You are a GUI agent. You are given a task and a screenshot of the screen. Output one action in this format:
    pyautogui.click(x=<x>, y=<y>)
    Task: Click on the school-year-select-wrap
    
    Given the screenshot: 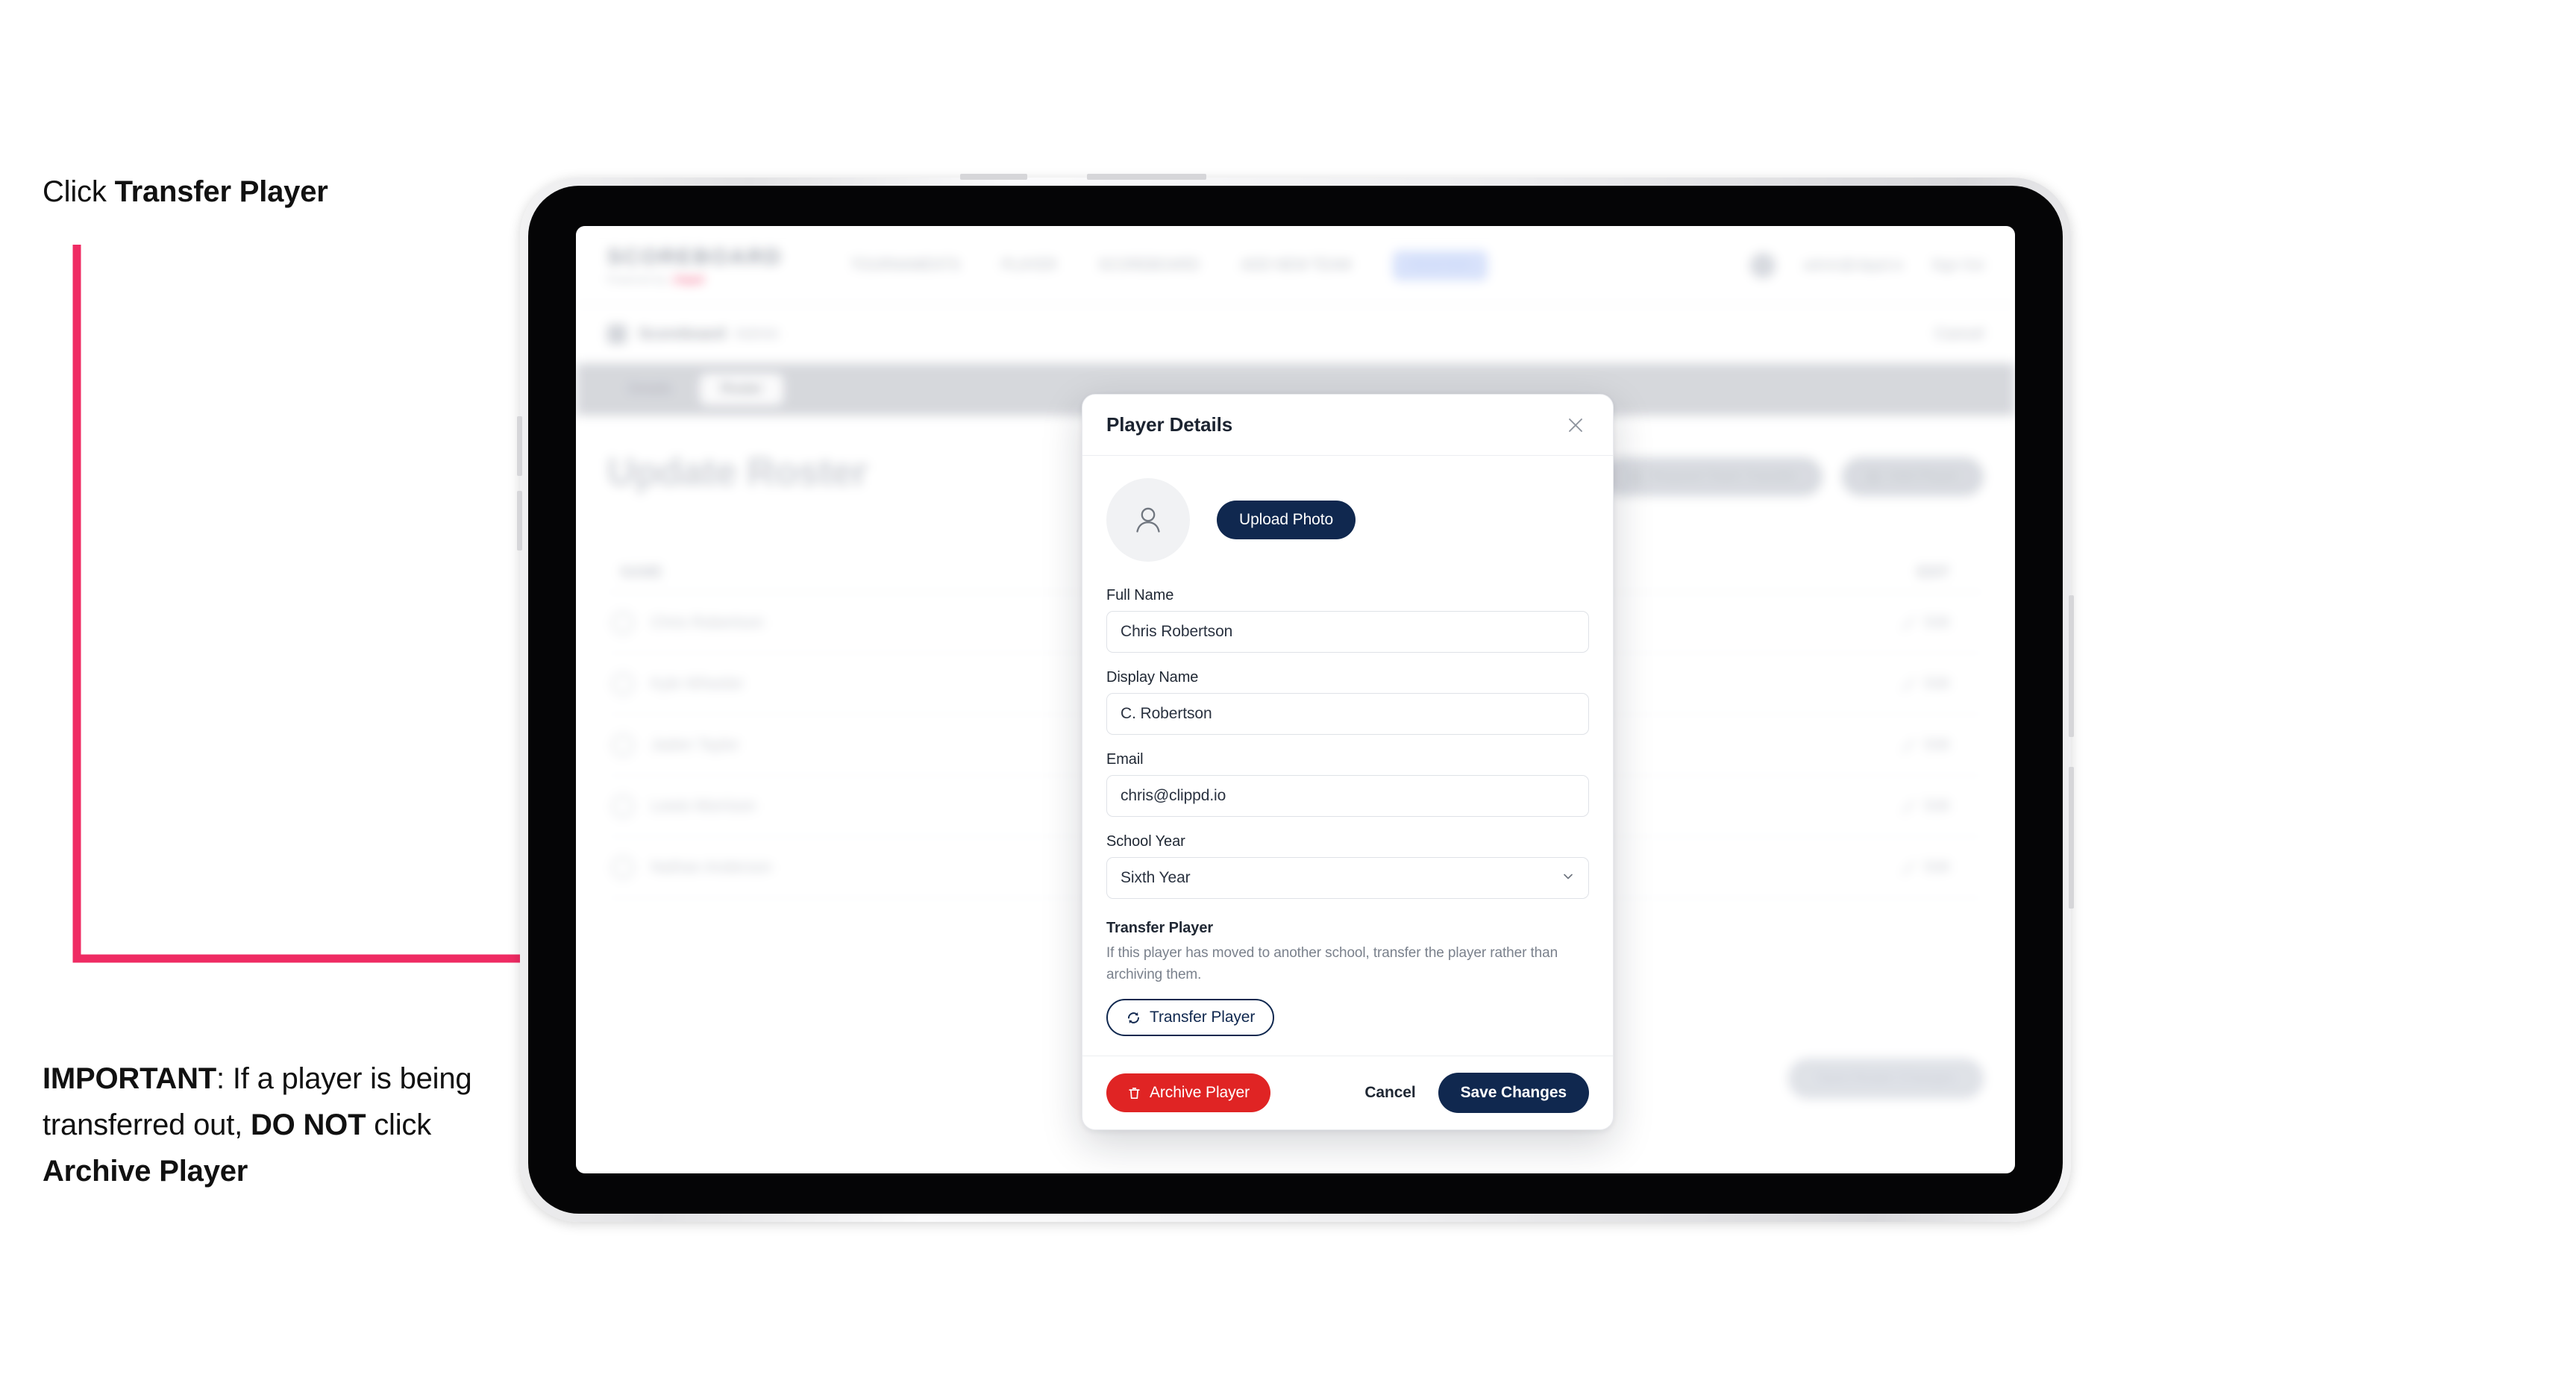 What is the action you would take?
    pyautogui.click(x=1347, y=878)
    